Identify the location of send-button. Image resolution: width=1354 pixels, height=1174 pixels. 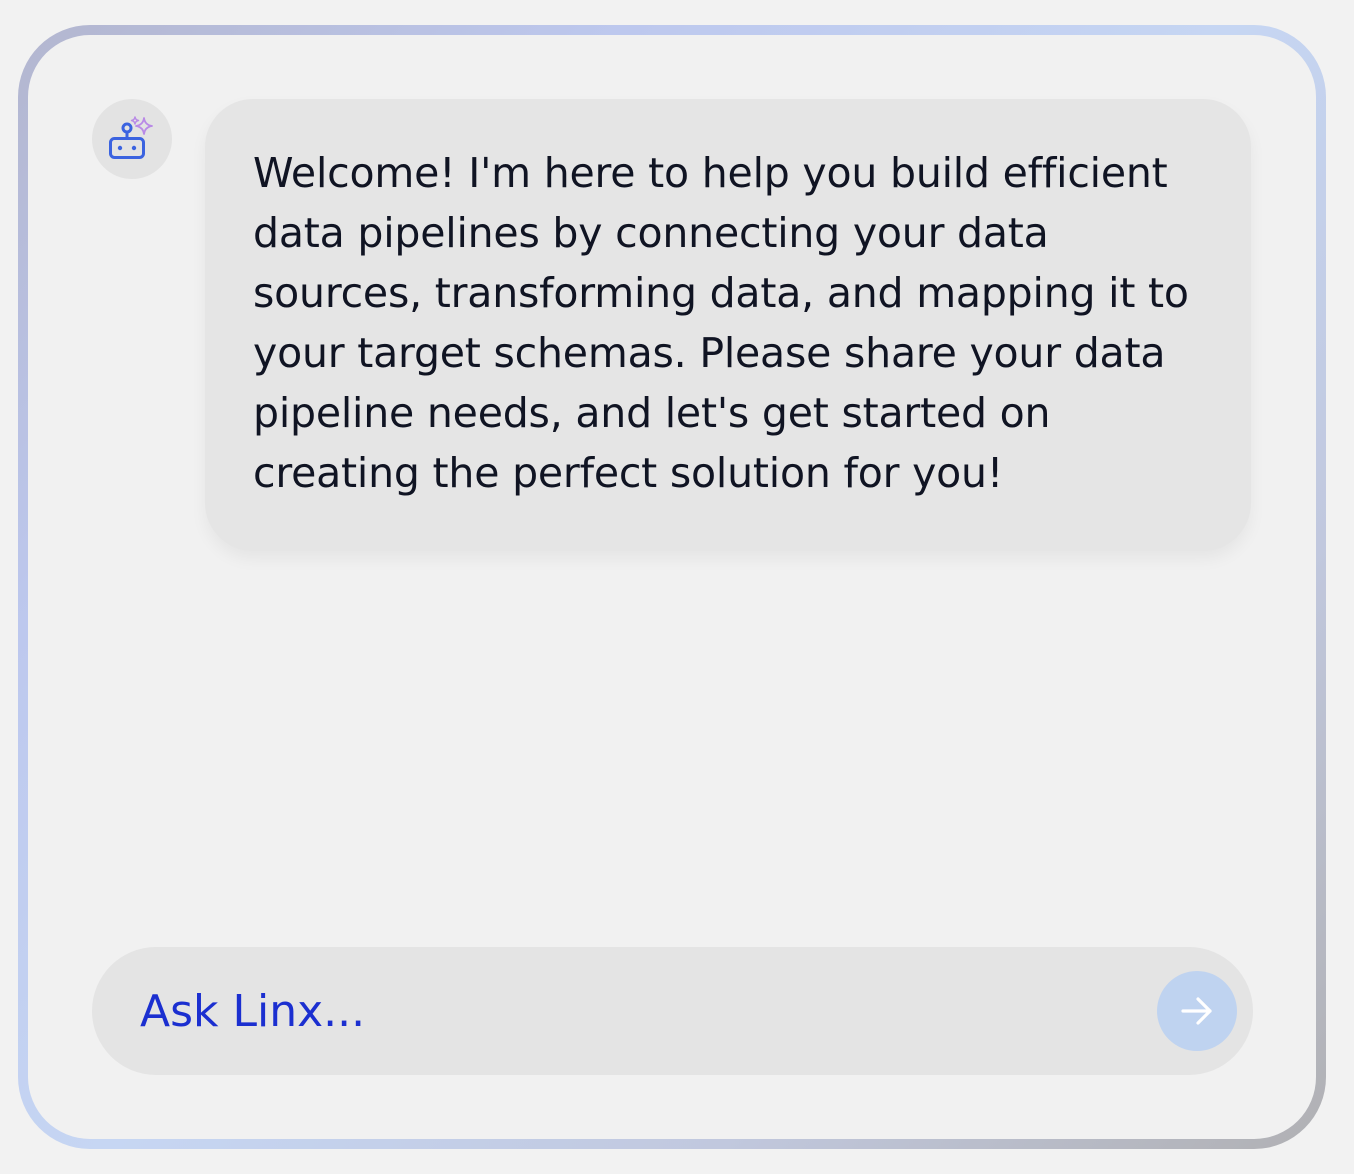
(1197, 1011).